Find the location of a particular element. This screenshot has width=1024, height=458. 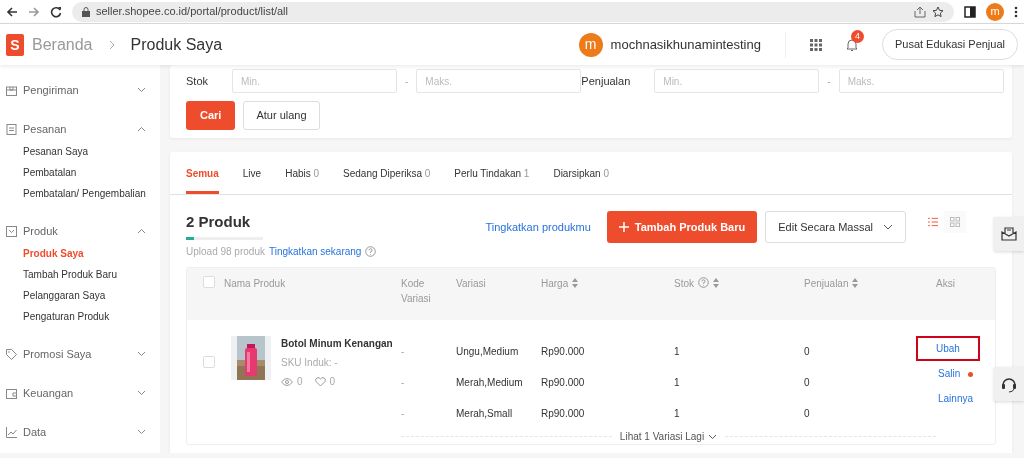

view-count: 0 is located at coordinates (300, 382).